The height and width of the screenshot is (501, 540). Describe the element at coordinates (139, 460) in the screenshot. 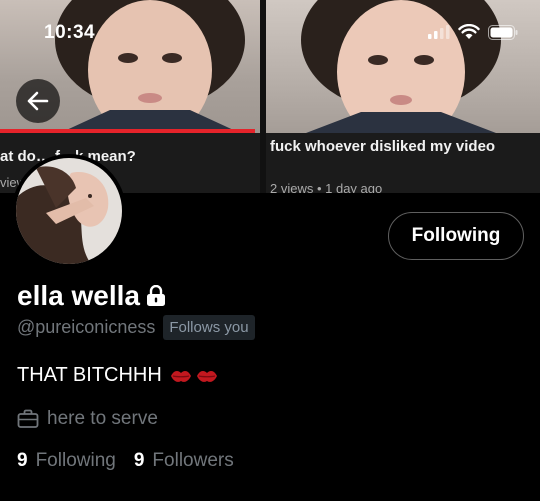

I see `followers-count: 9` at that location.